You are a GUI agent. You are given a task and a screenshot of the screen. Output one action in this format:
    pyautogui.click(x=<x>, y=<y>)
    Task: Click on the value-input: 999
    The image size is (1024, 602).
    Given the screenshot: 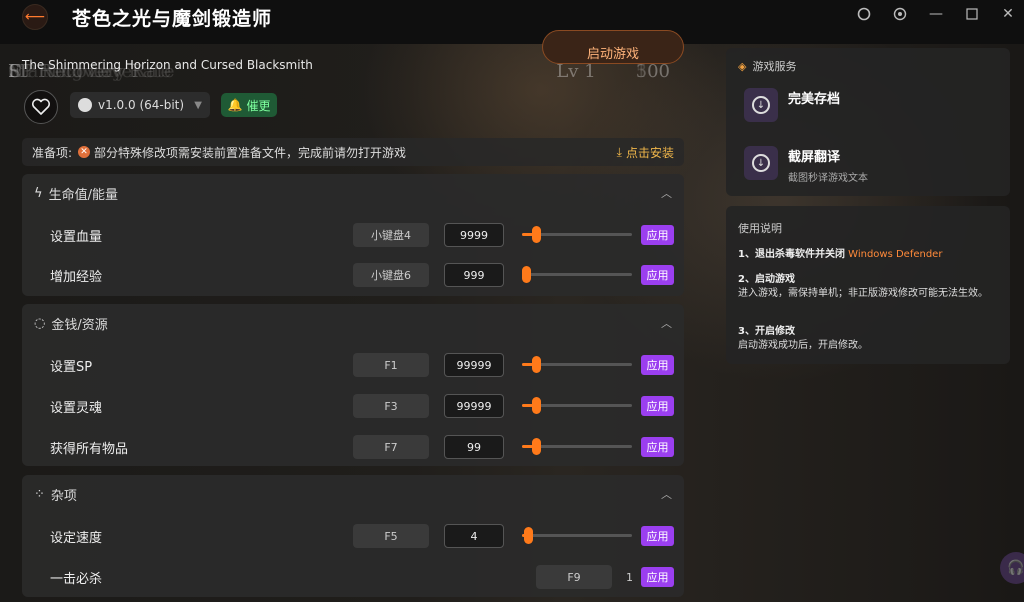 What is the action you would take?
    pyautogui.click(x=474, y=275)
    